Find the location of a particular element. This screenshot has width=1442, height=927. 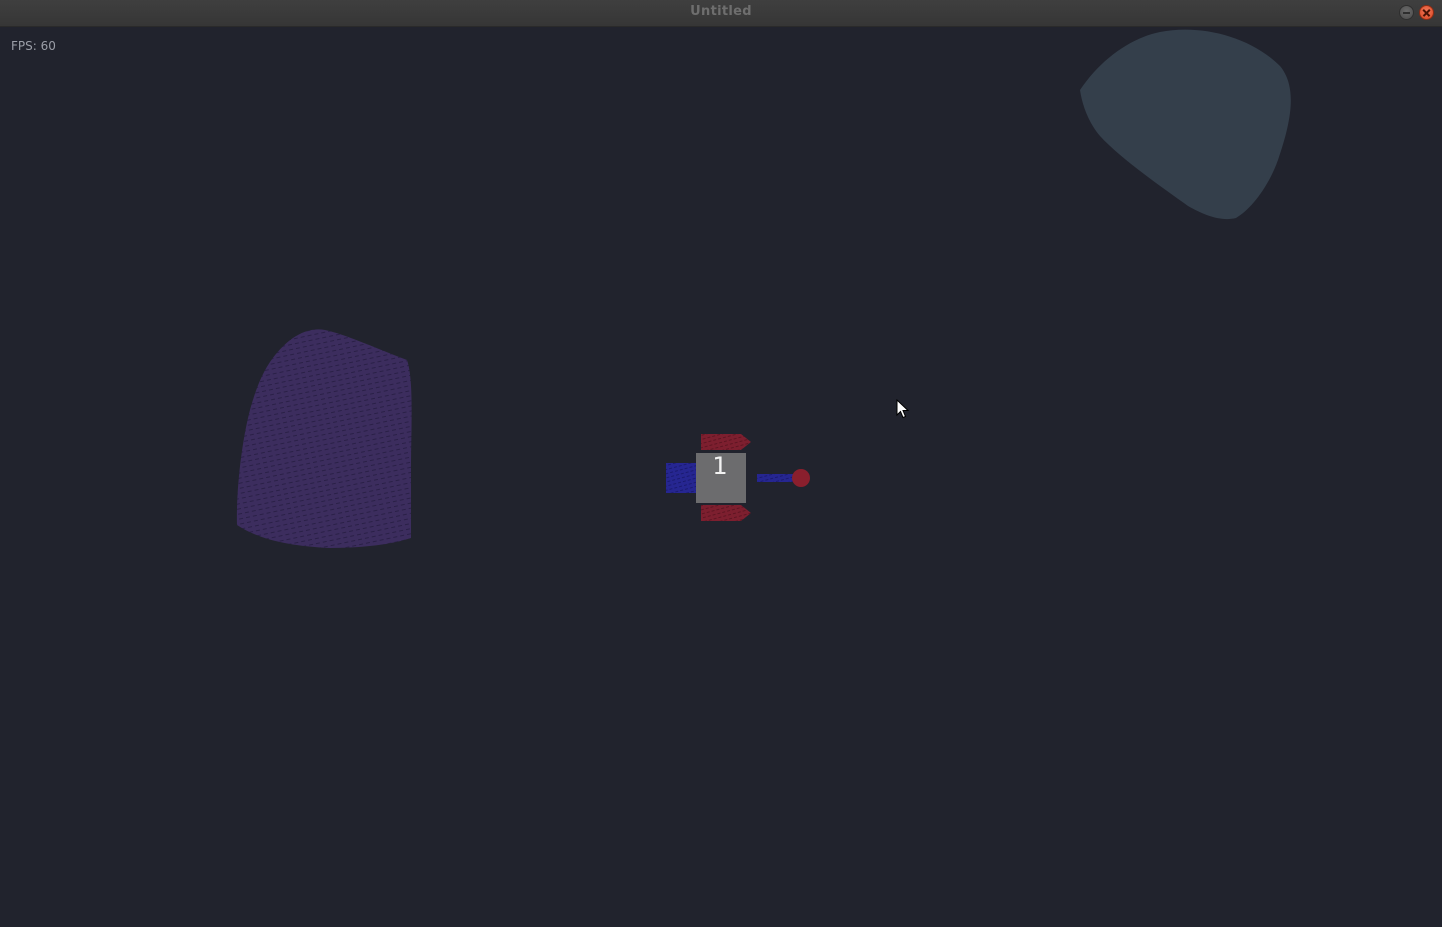

title-bar: Untitled is located at coordinates (721, 13).